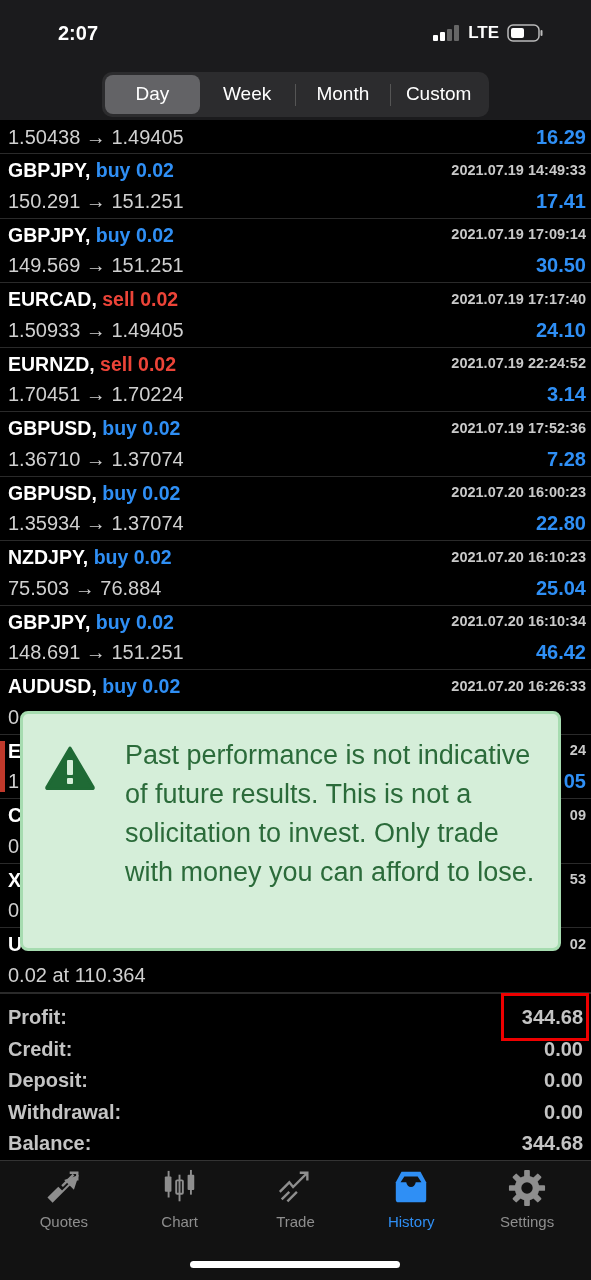  I want to click on deal-time: 09, so click(577, 815).